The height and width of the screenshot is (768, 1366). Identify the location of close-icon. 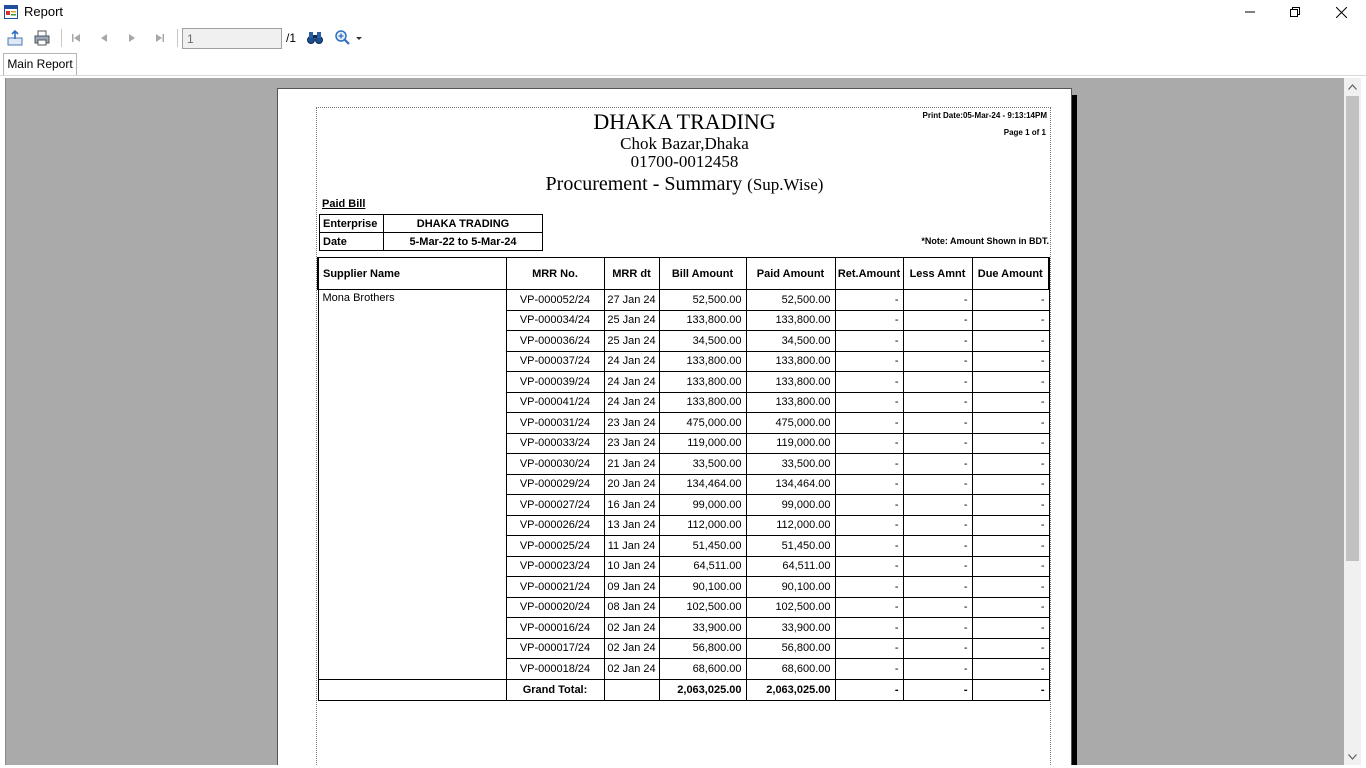
(1341, 12).